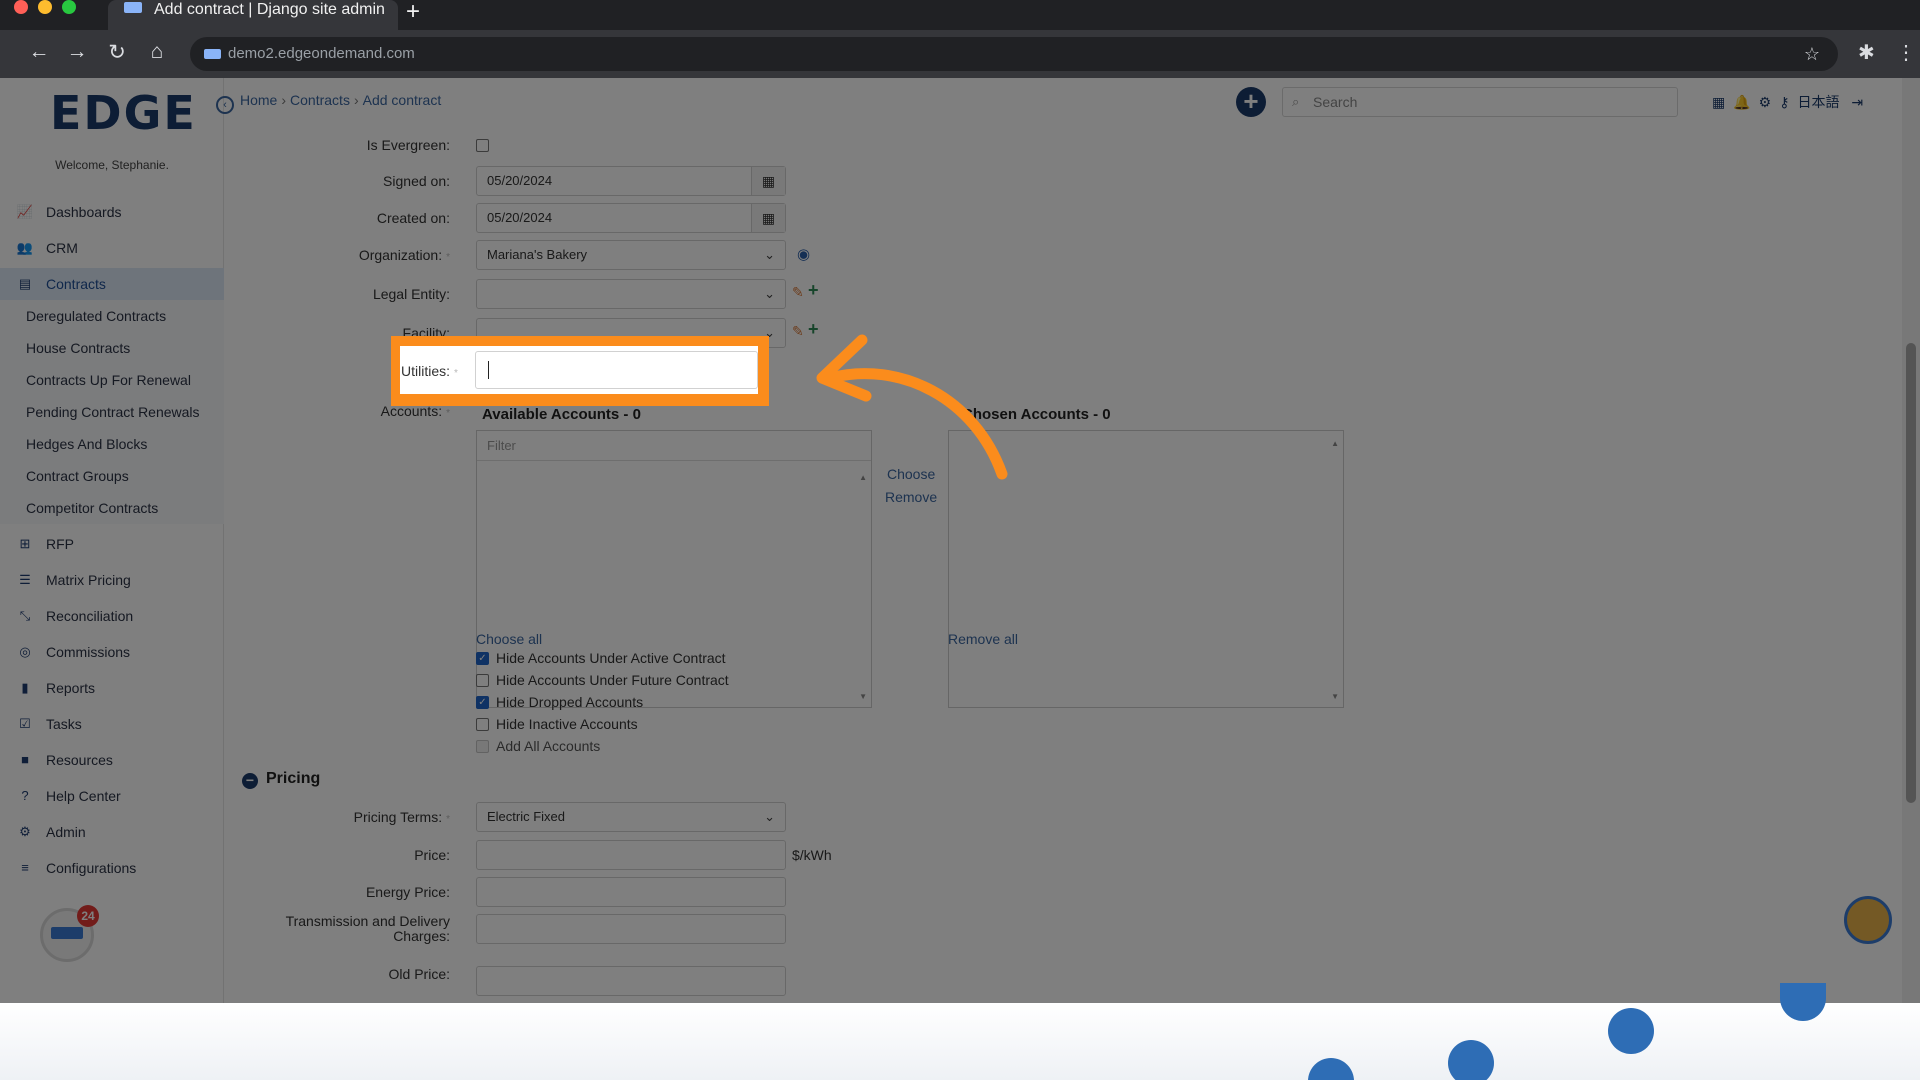  What do you see at coordinates (117, 52) in the screenshot?
I see `reload-button: ↻` at bounding box center [117, 52].